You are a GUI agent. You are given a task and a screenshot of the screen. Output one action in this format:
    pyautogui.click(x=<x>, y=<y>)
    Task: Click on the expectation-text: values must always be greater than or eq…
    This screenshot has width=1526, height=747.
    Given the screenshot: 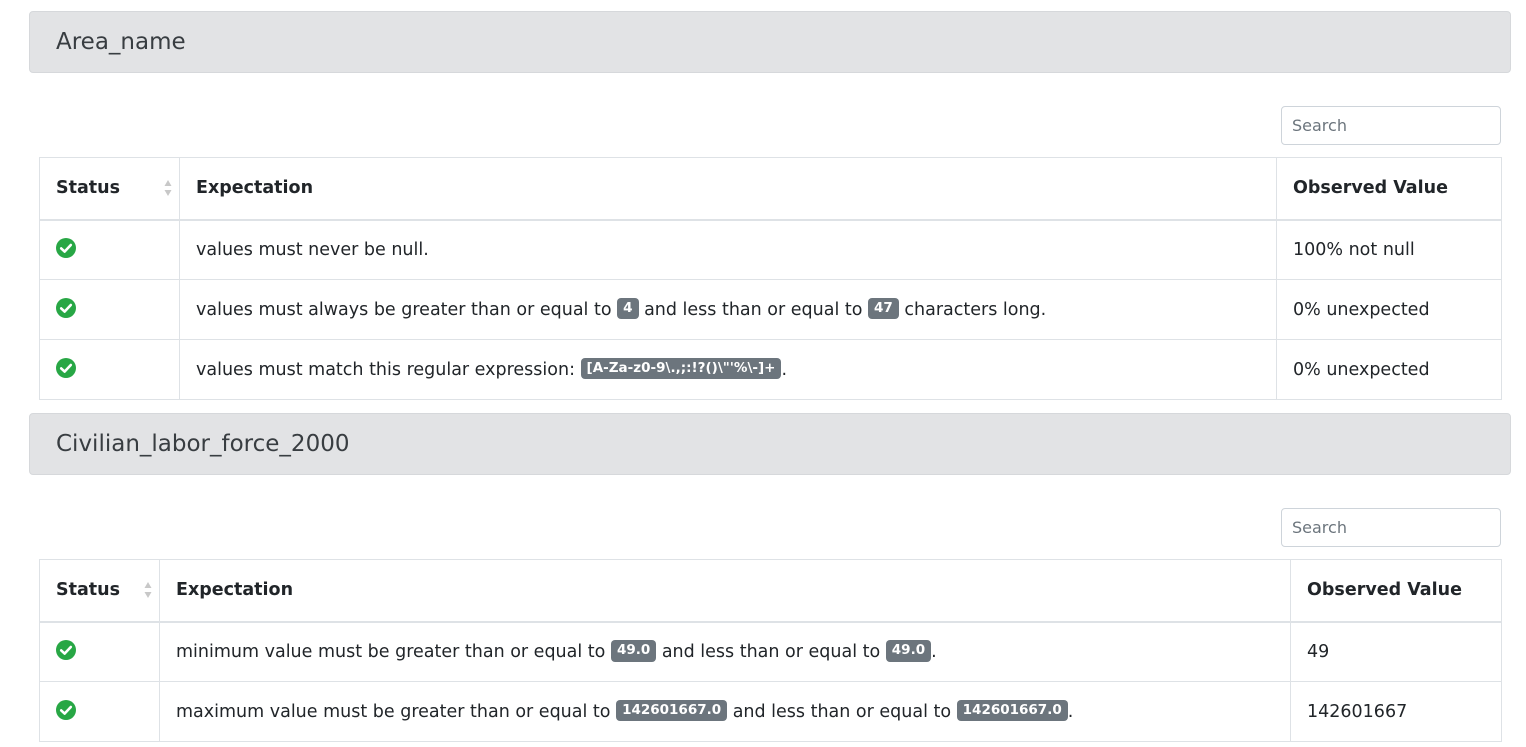 What is the action you would take?
    pyautogui.click(x=407, y=309)
    